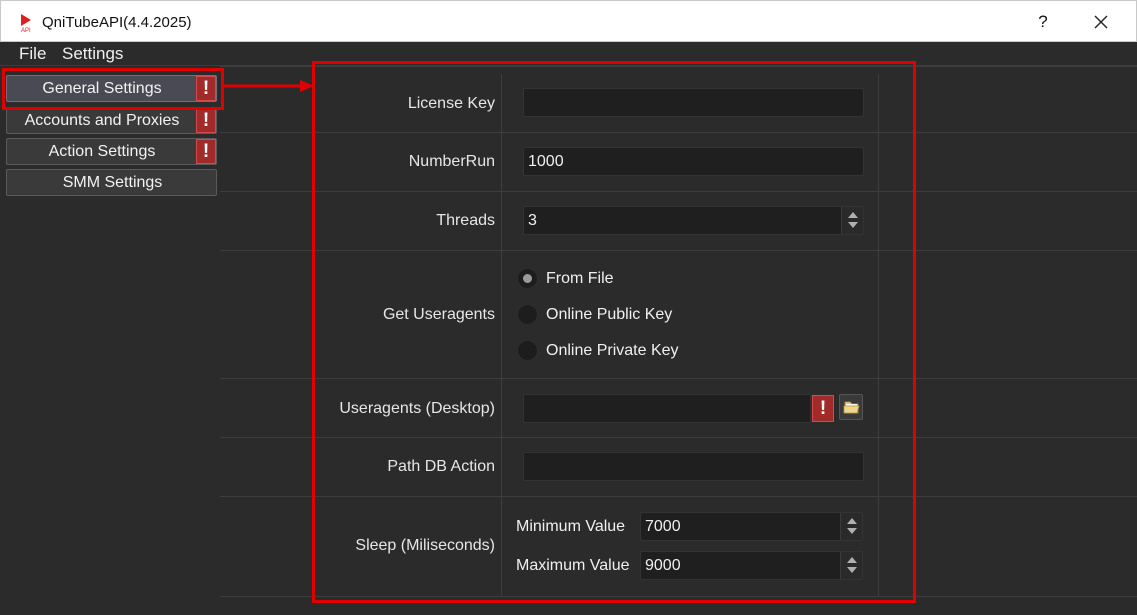 This screenshot has width=1137, height=615. I want to click on radio-online-private-key, so click(527, 350).